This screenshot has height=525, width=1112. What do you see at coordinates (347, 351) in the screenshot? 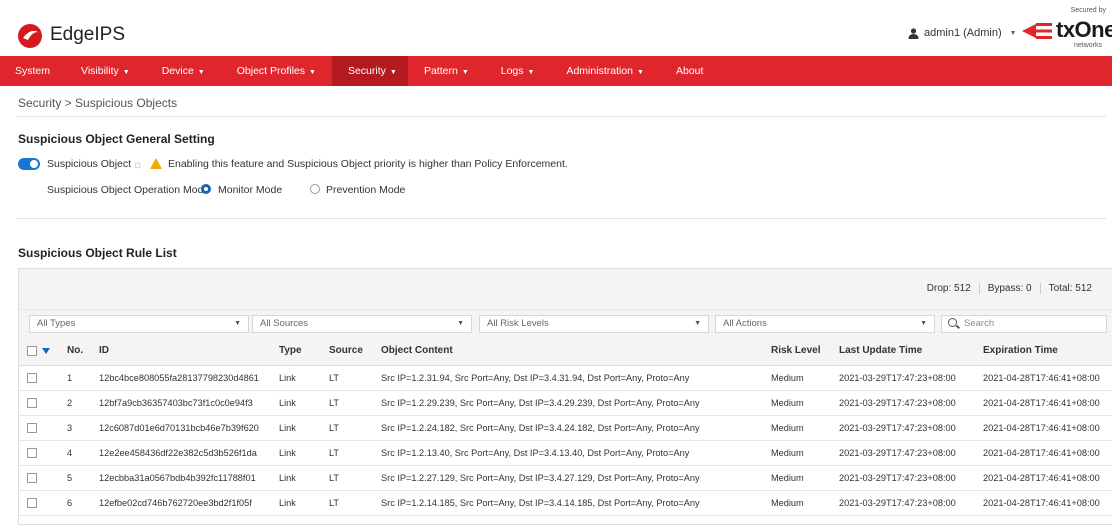
I see `column-header-source: Source` at bounding box center [347, 351].